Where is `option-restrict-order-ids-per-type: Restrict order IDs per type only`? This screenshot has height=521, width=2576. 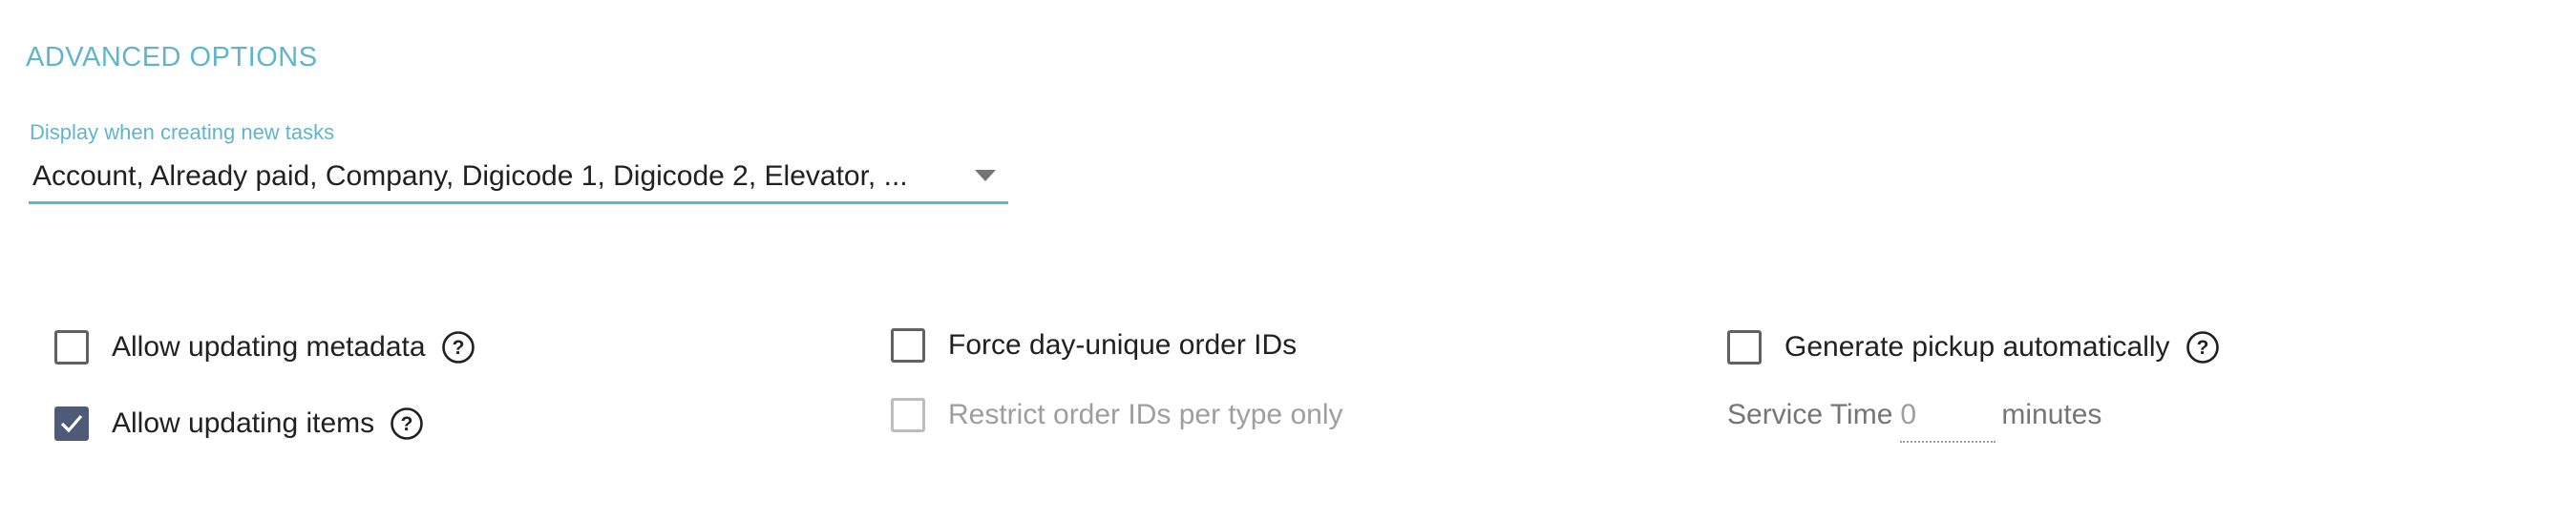
option-restrict-order-ids-per-type: Restrict order IDs per type only is located at coordinates (1116, 415).